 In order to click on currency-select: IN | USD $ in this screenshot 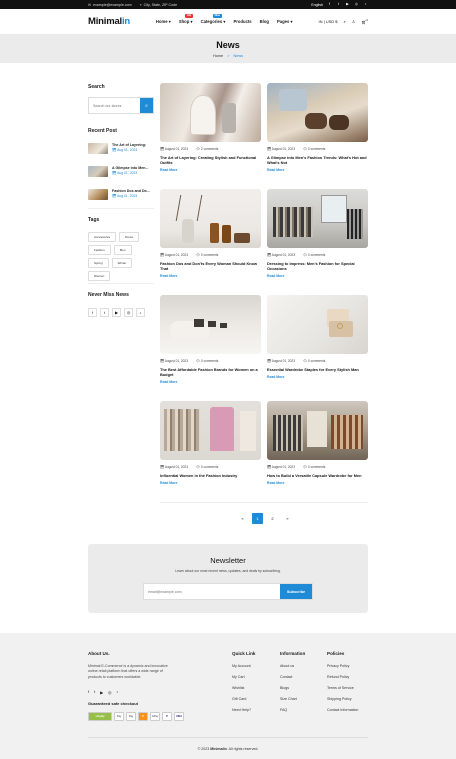, I will do `click(327, 21)`.